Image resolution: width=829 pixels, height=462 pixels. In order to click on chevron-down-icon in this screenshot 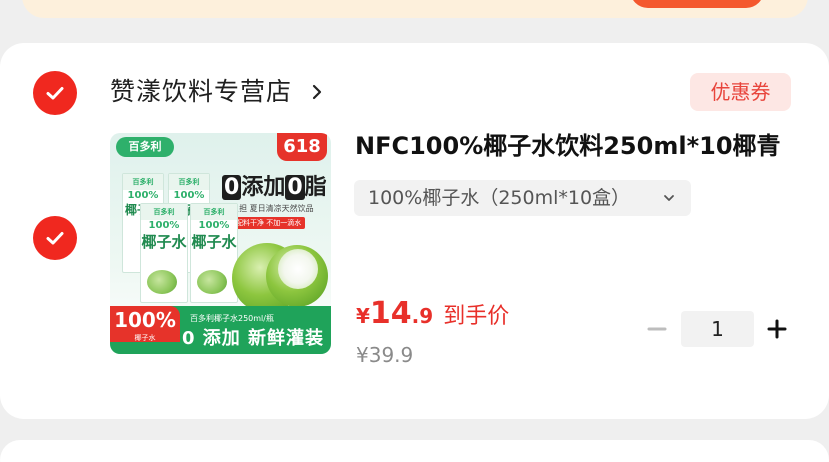, I will do `click(669, 198)`.